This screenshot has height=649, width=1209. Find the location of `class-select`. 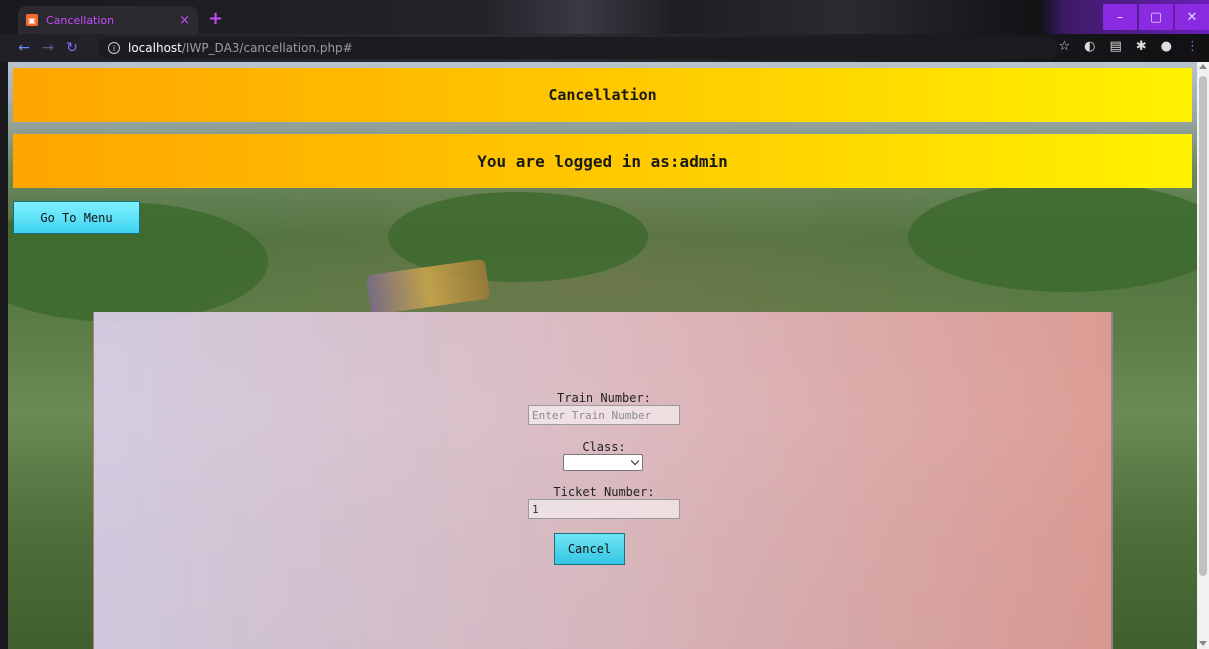

class-select is located at coordinates (603, 462).